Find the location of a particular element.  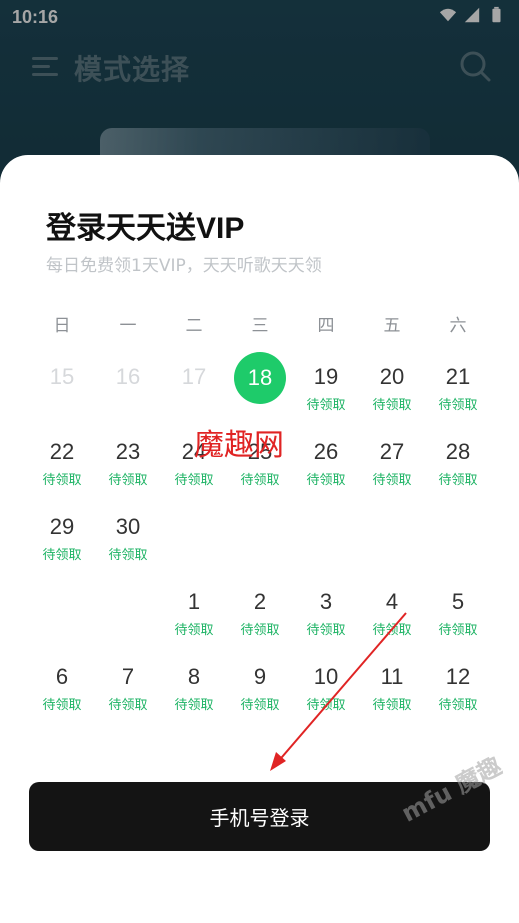

day-number: 7 is located at coordinates (128, 676).